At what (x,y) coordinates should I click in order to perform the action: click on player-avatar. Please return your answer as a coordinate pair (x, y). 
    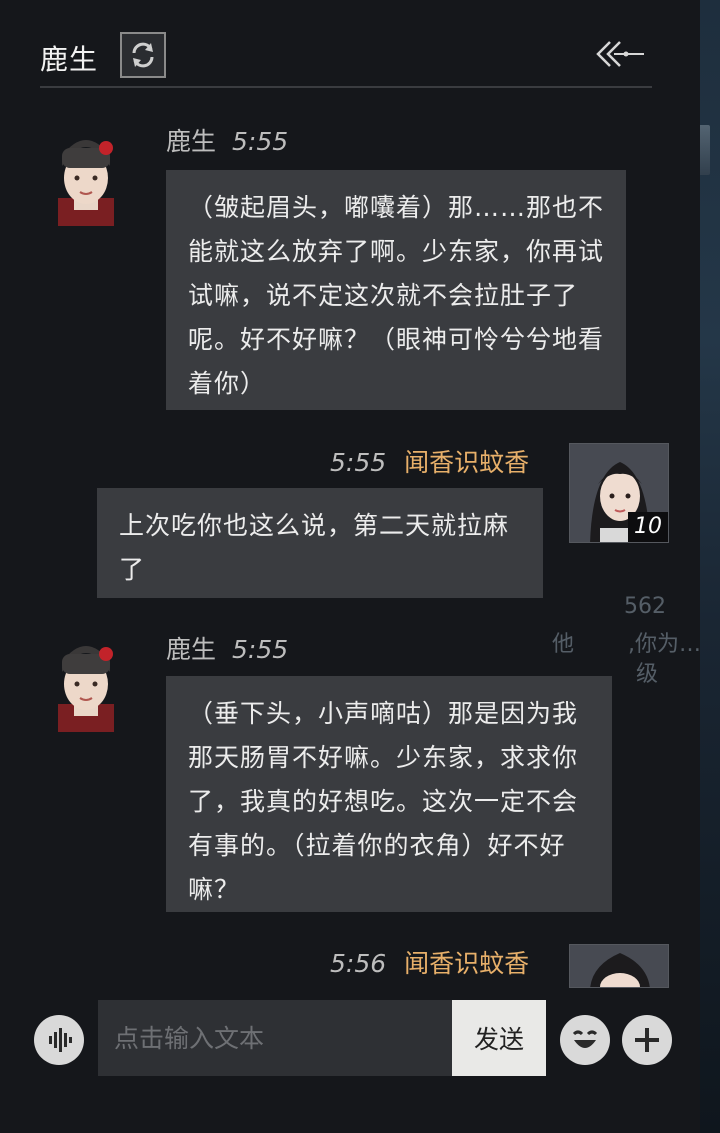
    Looking at the image, I should click on (619, 966).